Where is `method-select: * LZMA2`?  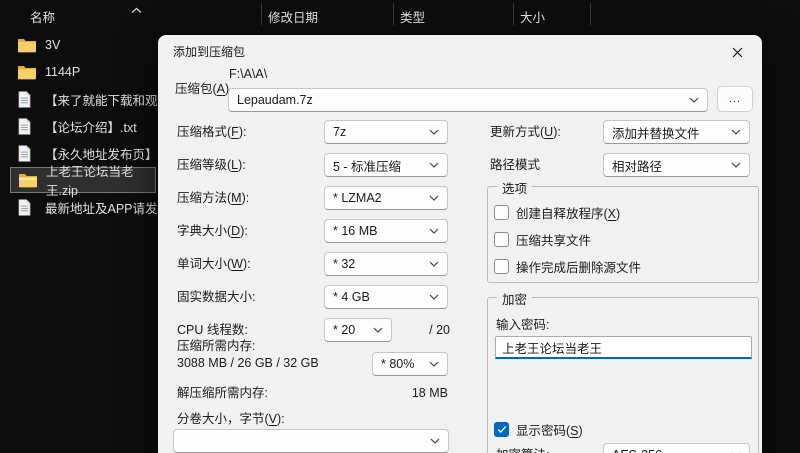 method-select: * LZMA2 is located at coordinates (386, 198).